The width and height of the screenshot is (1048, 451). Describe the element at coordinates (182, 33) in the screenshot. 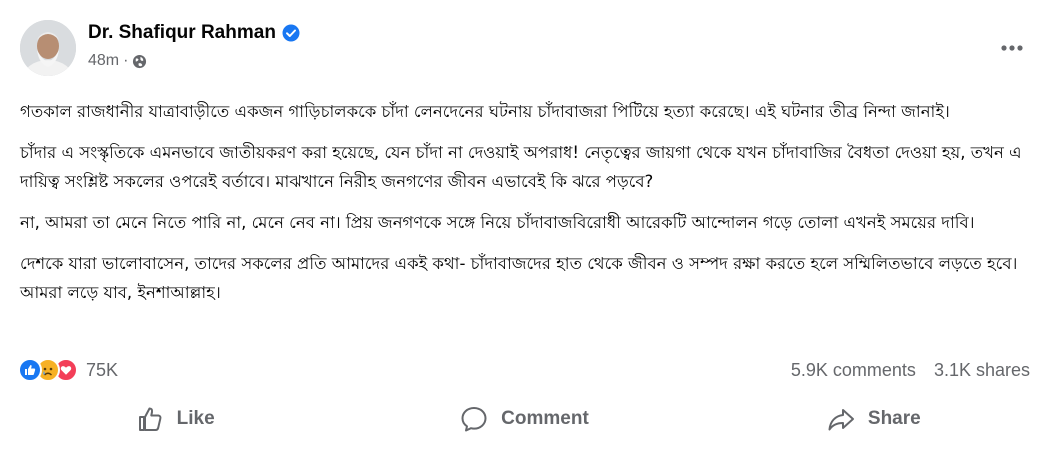

I see `author-name-text: Dr. Shafiqur Rahman` at that location.